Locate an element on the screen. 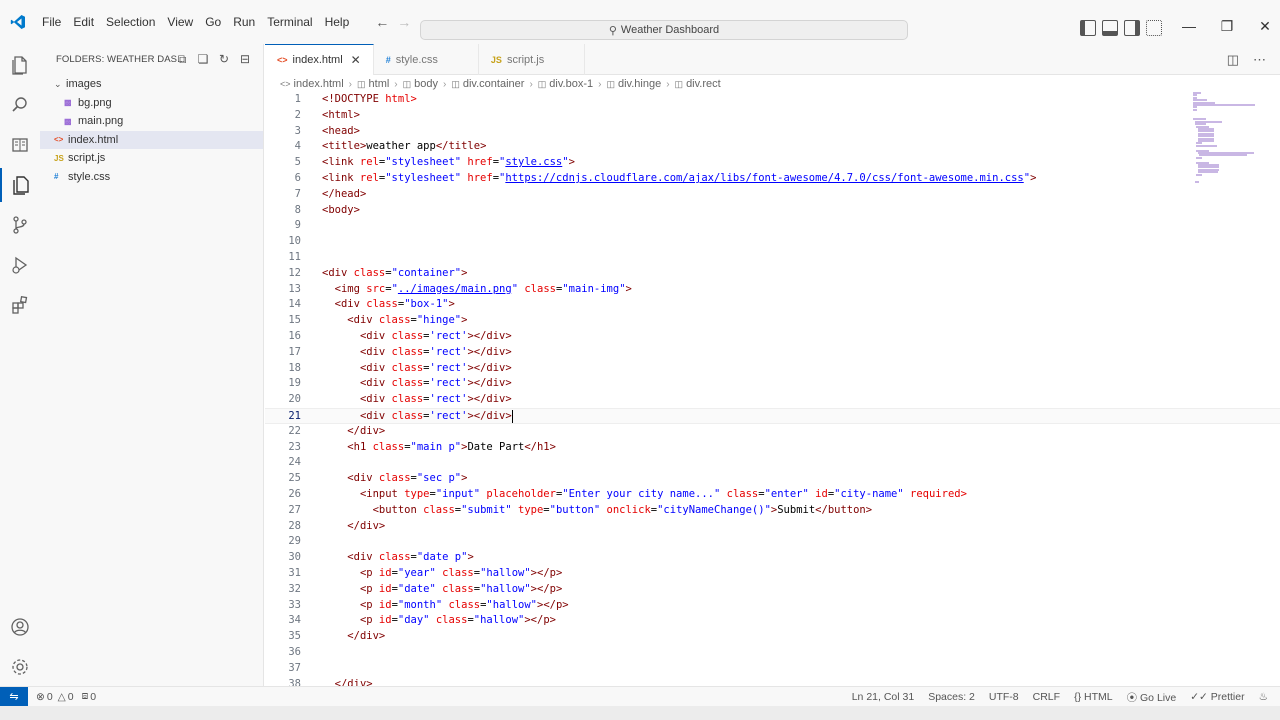 This screenshot has height=720, width=1280. code-line: 12 <div class="container"> is located at coordinates (772, 274).